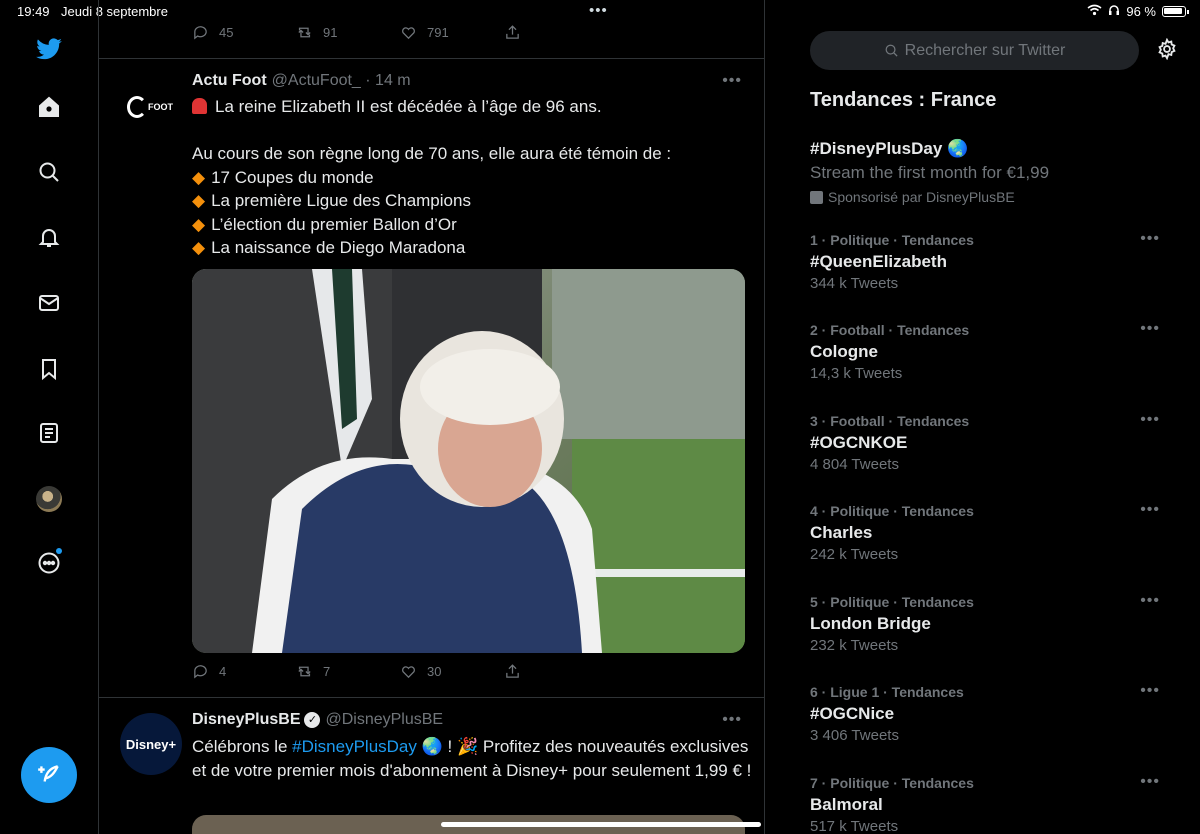 This screenshot has width=1200, height=834. I want to click on tweet-header: DisneyPlusBE ✓ @DisneyPlusBE, so click(317, 720).